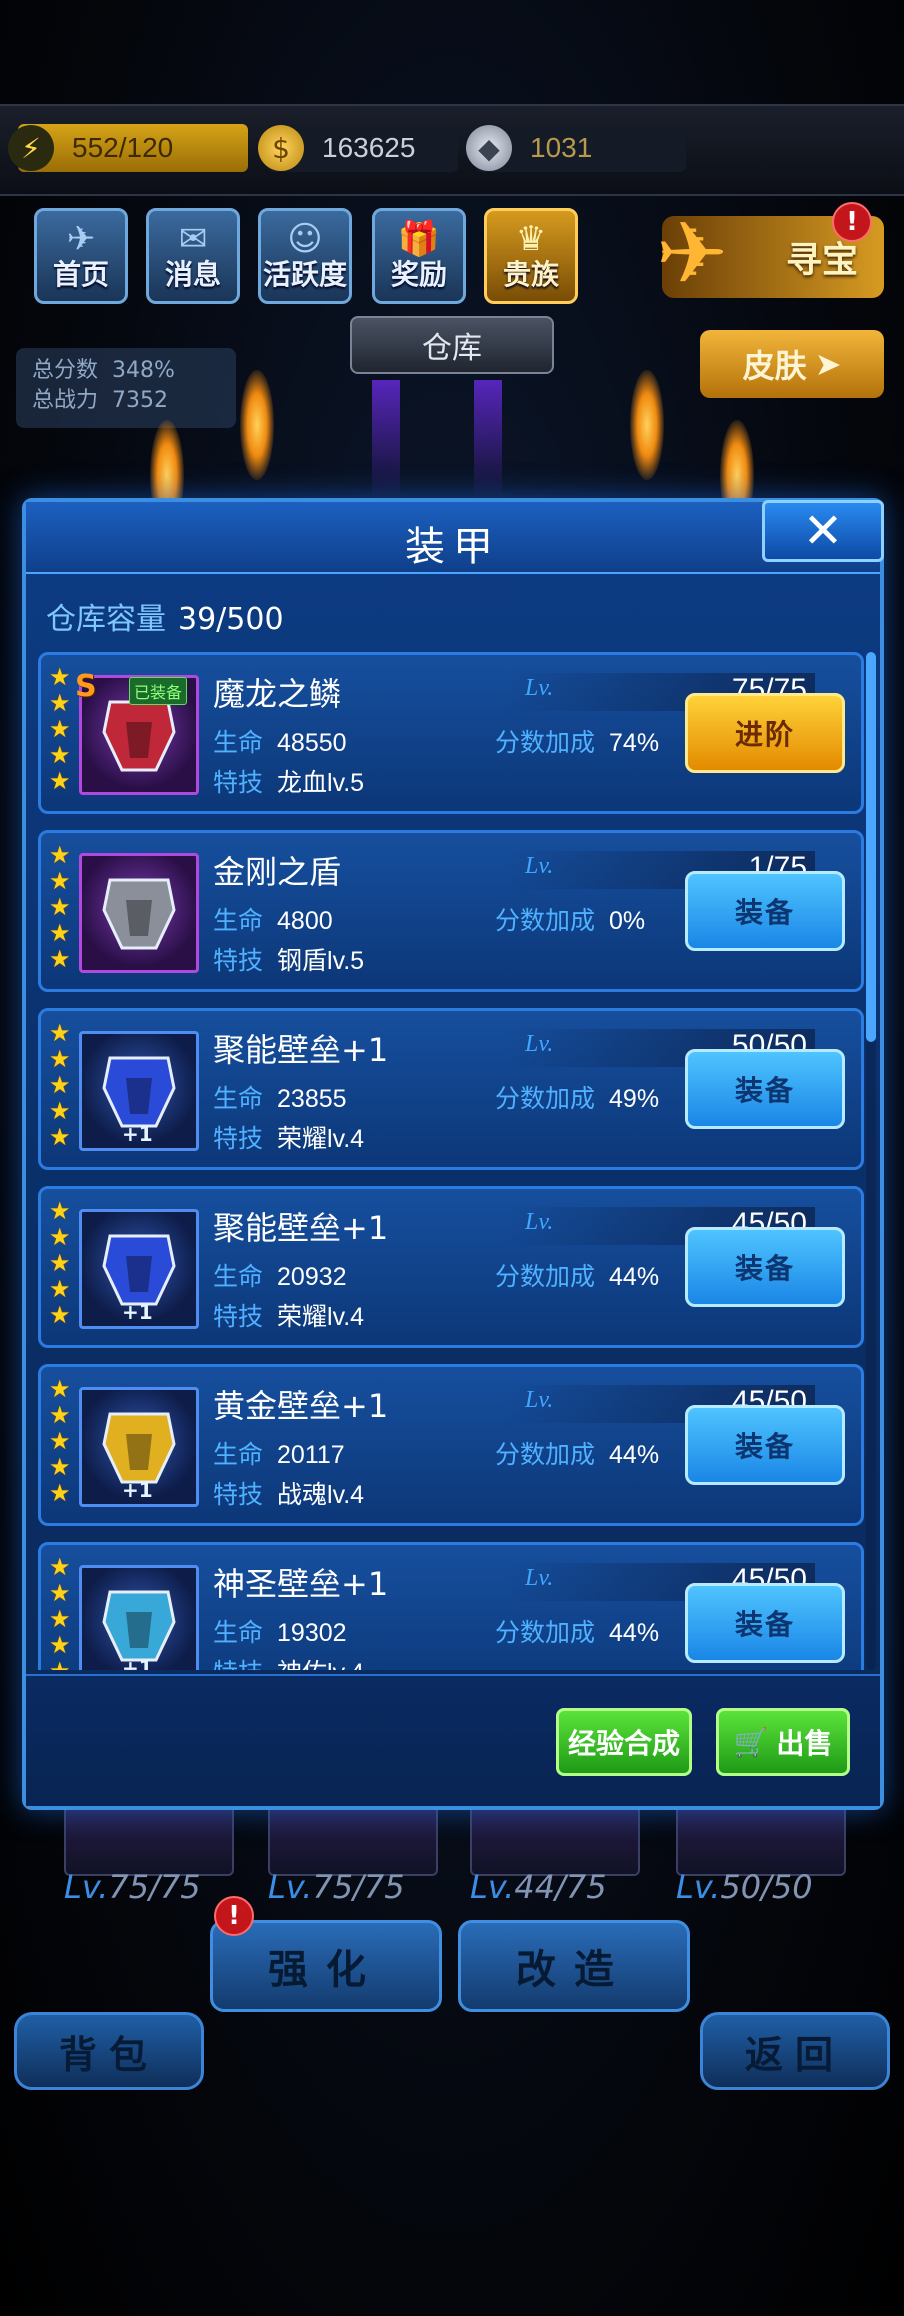 The image size is (904, 2316). I want to click on power-value: 7352, so click(140, 400).